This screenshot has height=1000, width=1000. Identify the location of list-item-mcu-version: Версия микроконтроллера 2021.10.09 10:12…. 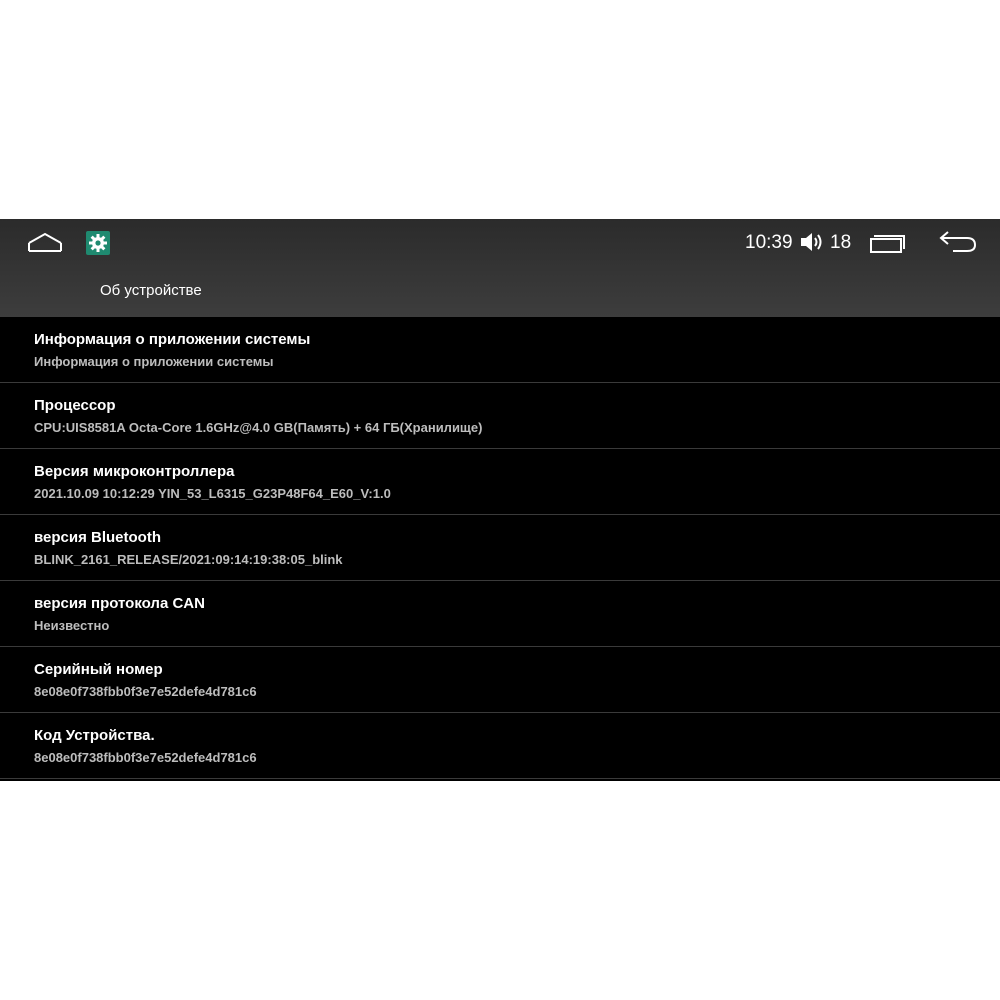
(500, 482).